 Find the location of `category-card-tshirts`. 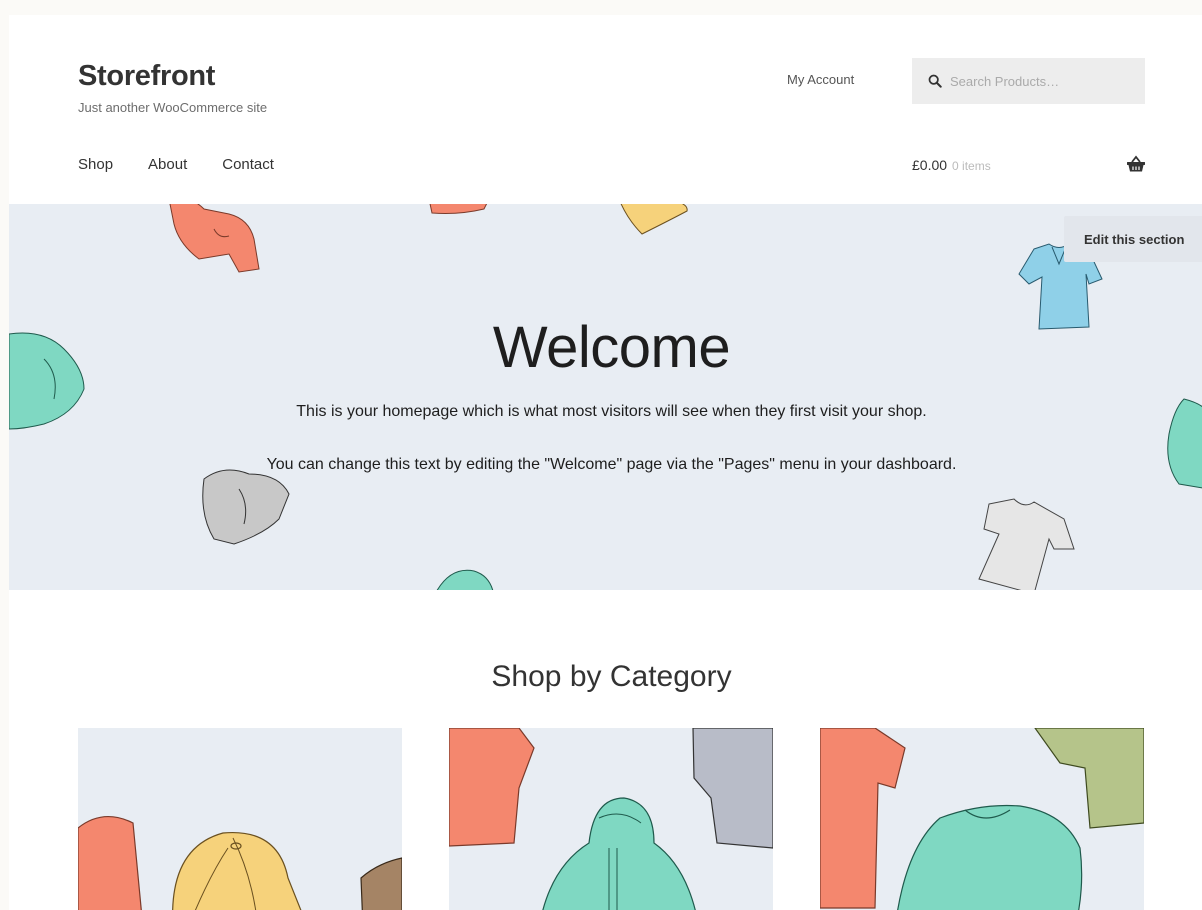

category-card-tshirts is located at coordinates (982, 819).